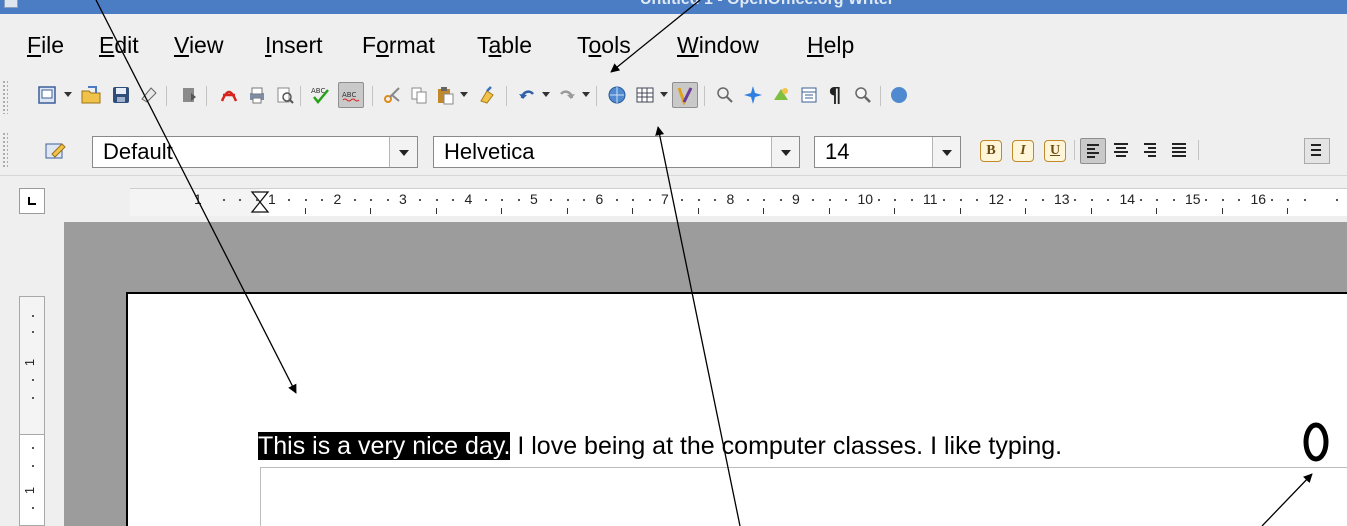 The width and height of the screenshot is (1347, 526). Describe the element at coordinates (1062, 199) in the screenshot. I see `ruler-number: 13` at that location.